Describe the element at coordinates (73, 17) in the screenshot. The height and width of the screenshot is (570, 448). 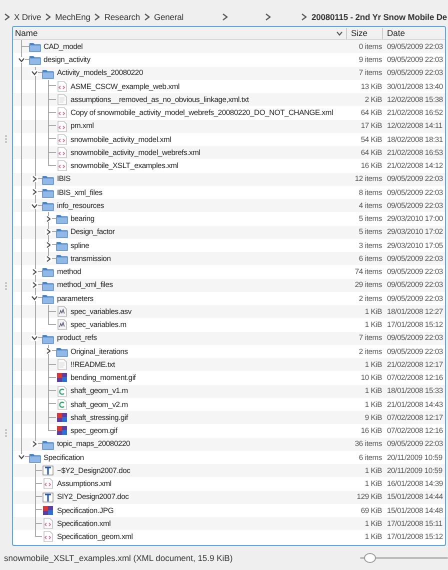
I see `breadcrumb-item: MechEng` at that location.